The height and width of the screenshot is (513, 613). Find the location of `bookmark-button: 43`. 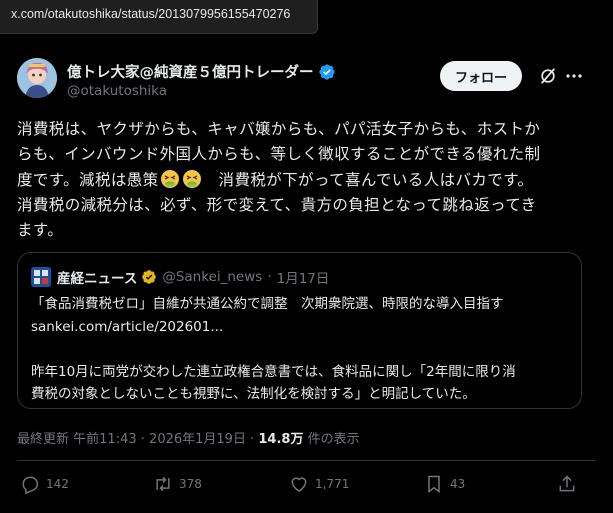

bookmark-button: 43 is located at coordinates (444, 484).